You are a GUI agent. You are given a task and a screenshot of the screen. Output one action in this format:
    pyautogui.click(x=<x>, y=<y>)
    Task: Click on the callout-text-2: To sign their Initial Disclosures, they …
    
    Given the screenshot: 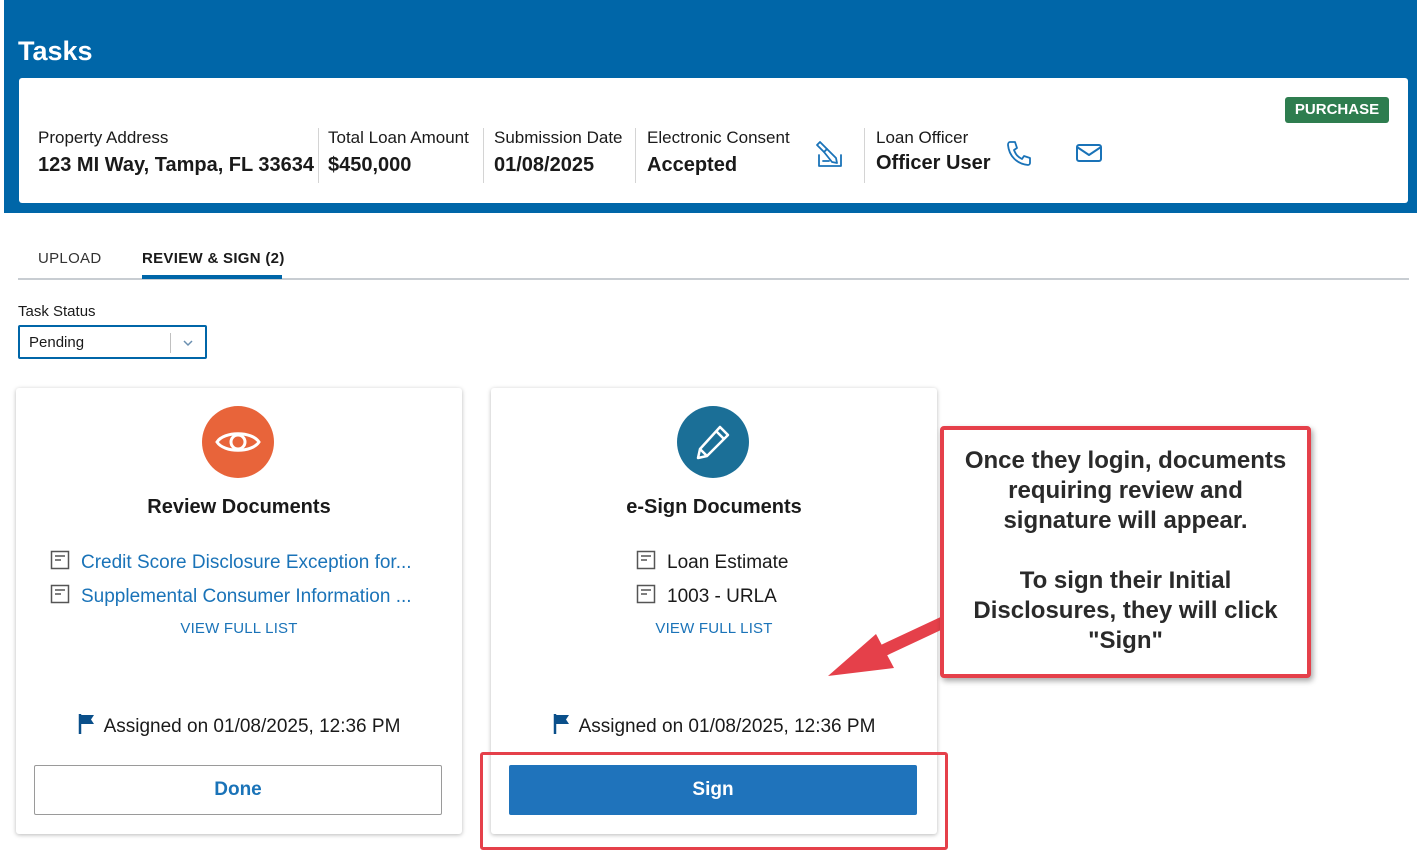 What is the action you would take?
    pyautogui.click(x=1125, y=610)
    